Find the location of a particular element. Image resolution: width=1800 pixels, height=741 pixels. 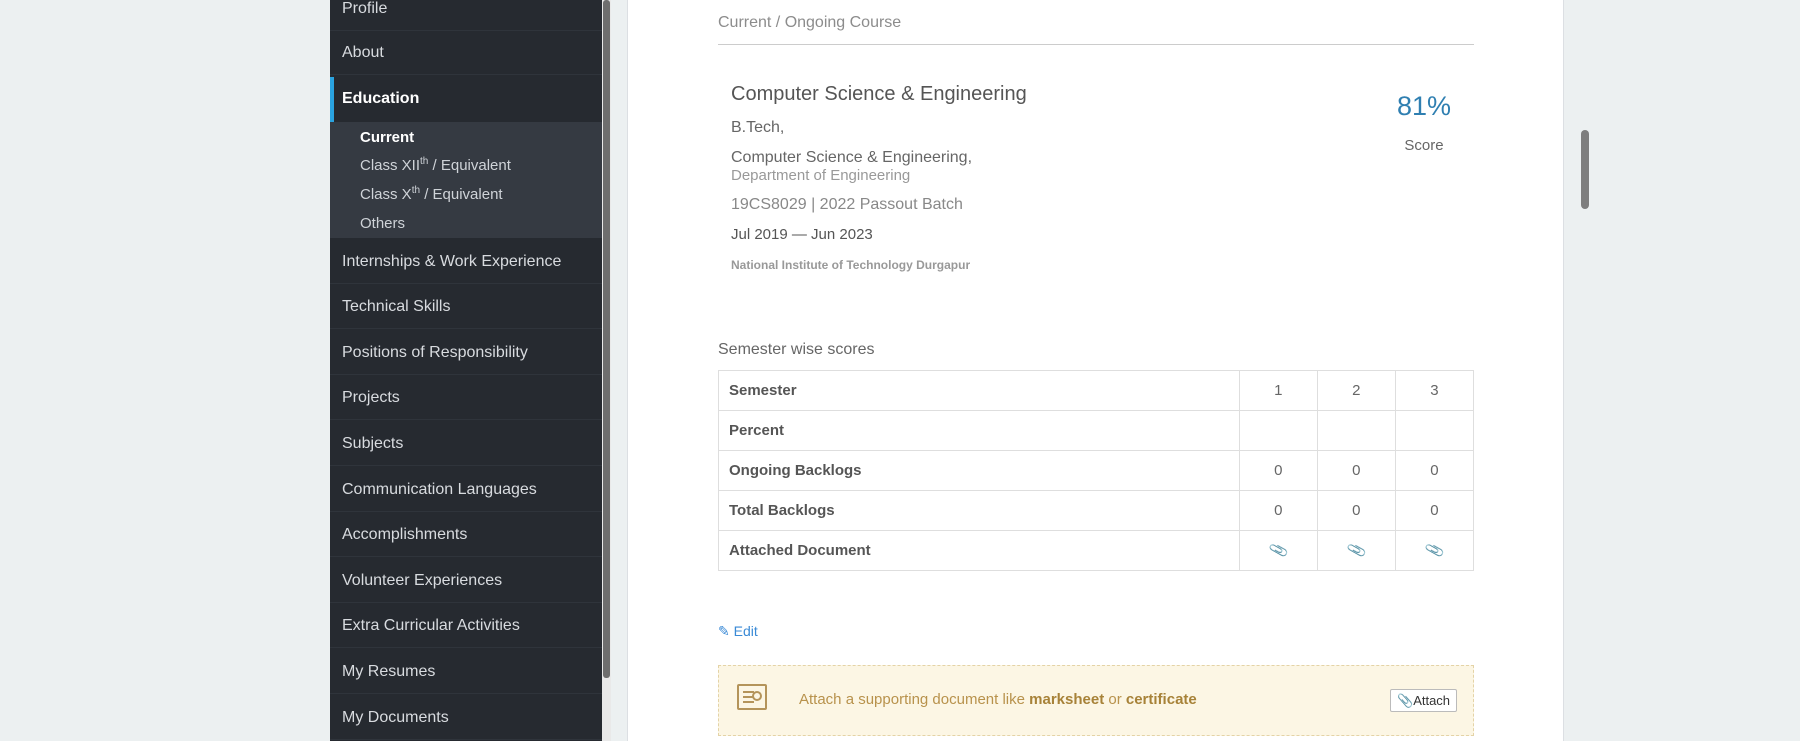

submenu-item-others: Others is located at coordinates (382, 223).